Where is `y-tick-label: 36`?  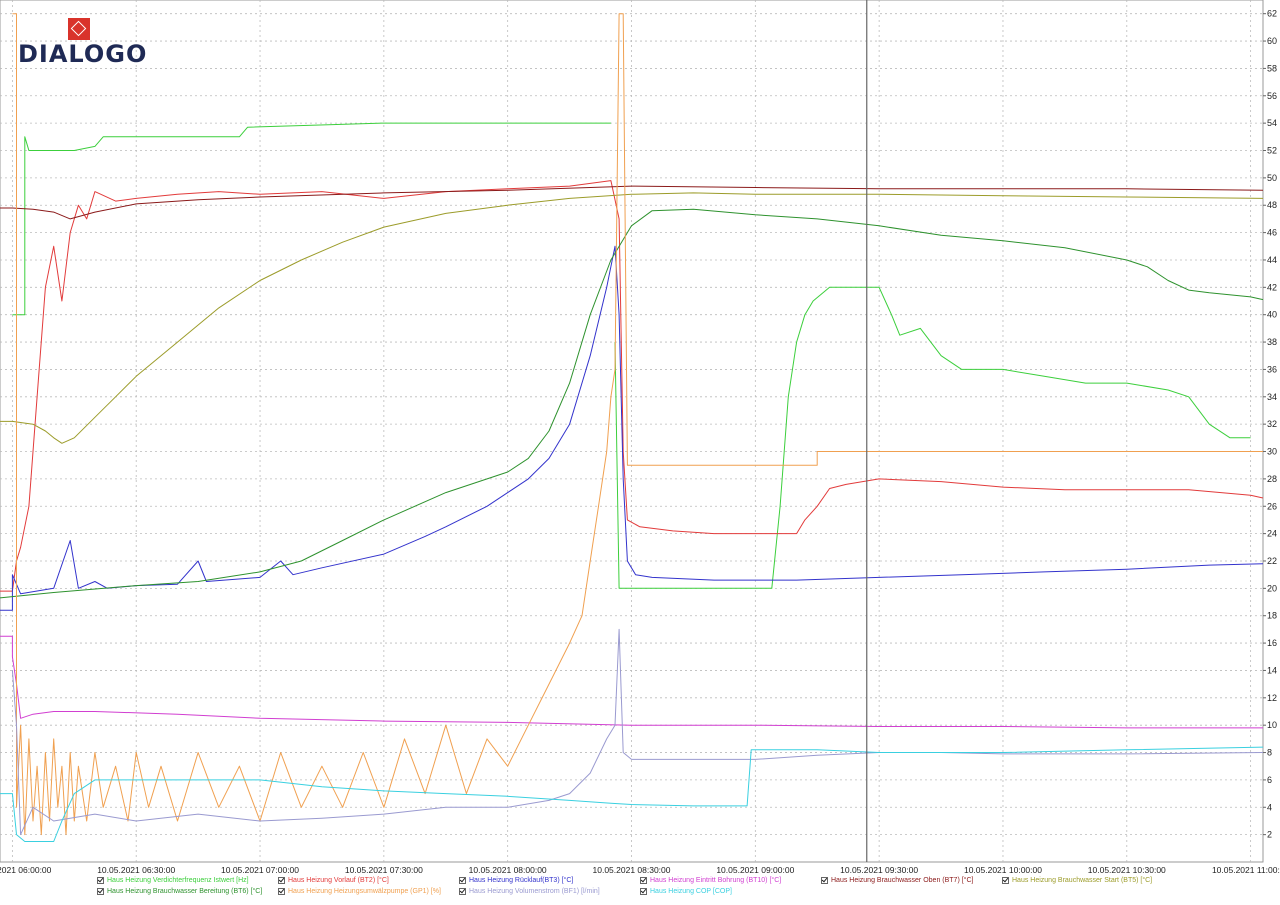
y-tick-label: 36 is located at coordinates (1272, 369).